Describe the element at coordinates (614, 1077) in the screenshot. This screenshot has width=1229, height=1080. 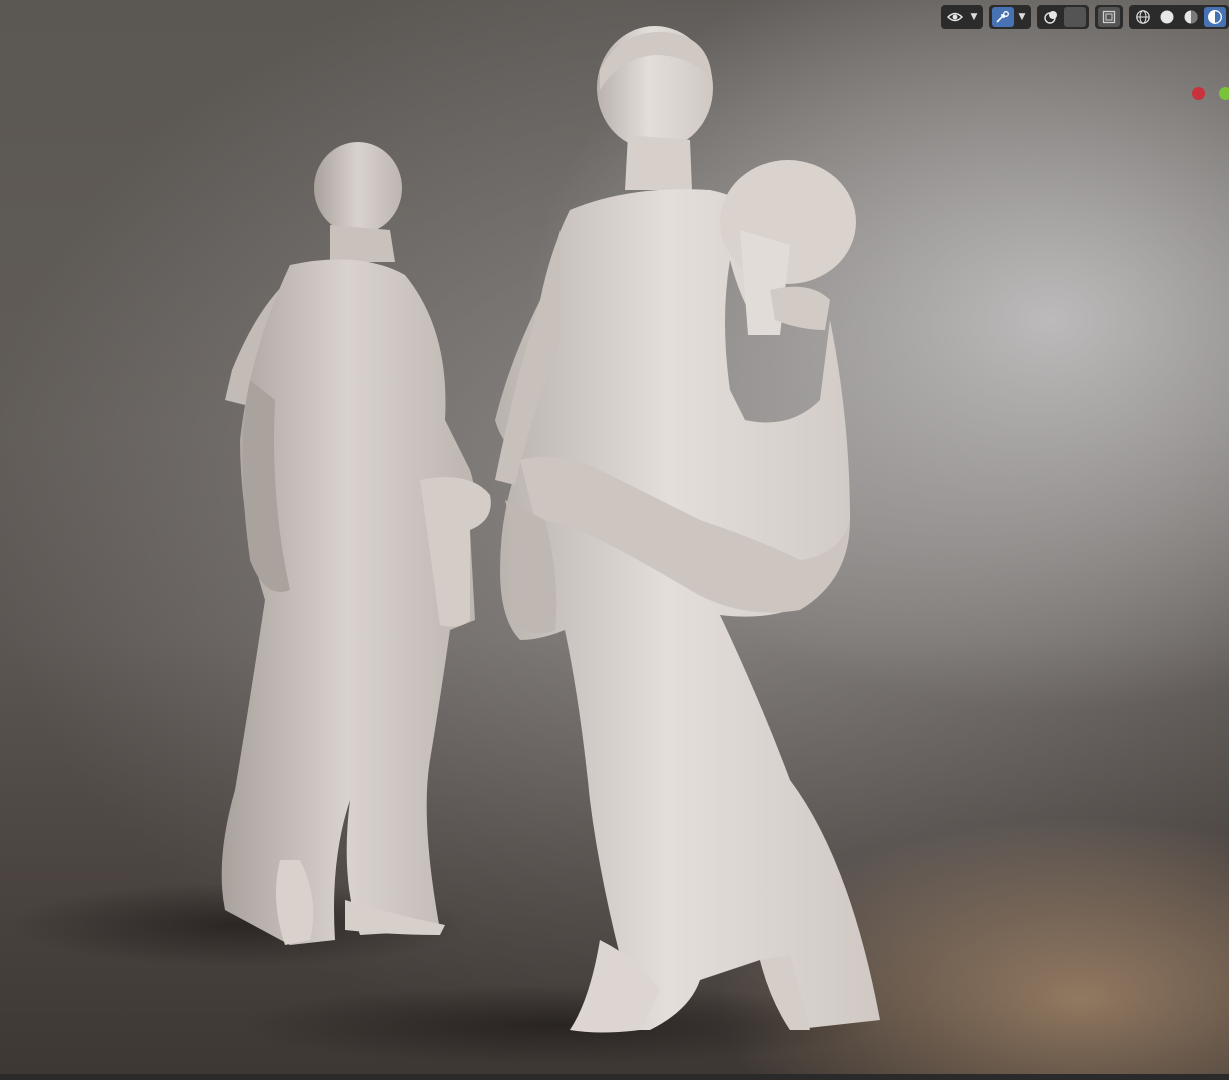
I see `viewport-bottom-edge` at that location.